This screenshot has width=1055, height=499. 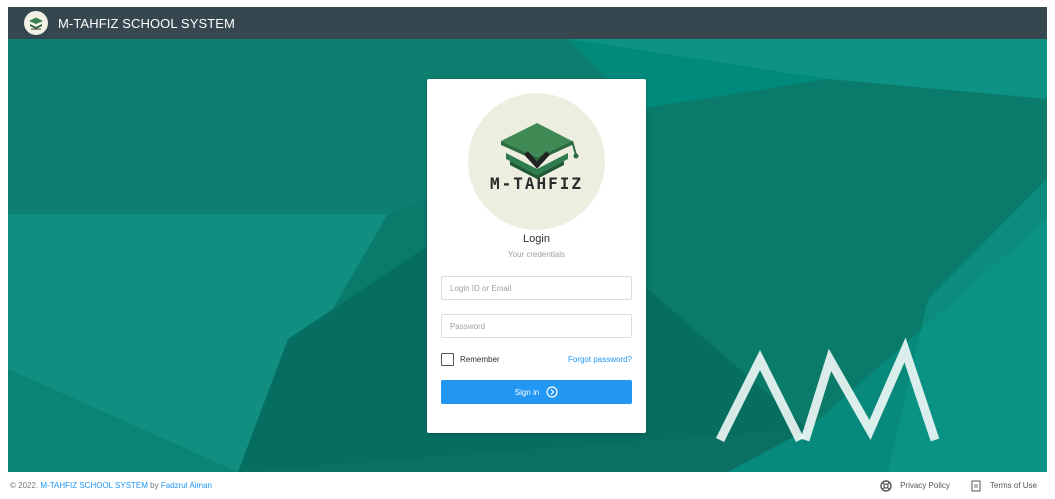 I want to click on footer-links: Privacy Policy Terms of Use, so click(x=948, y=485).